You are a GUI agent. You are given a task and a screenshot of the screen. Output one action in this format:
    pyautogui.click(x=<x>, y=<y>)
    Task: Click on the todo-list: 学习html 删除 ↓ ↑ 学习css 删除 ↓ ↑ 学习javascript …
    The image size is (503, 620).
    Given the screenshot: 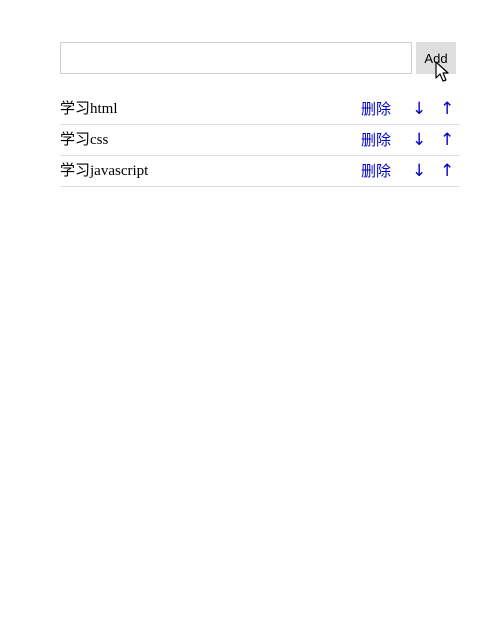 What is the action you would take?
    pyautogui.click(x=260, y=140)
    